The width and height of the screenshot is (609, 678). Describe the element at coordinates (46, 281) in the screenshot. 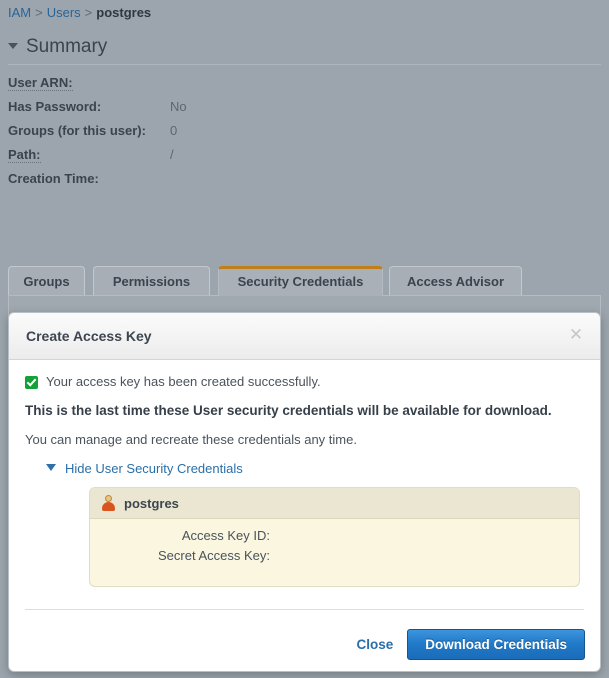

I see `tab-groups: Groups` at that location.